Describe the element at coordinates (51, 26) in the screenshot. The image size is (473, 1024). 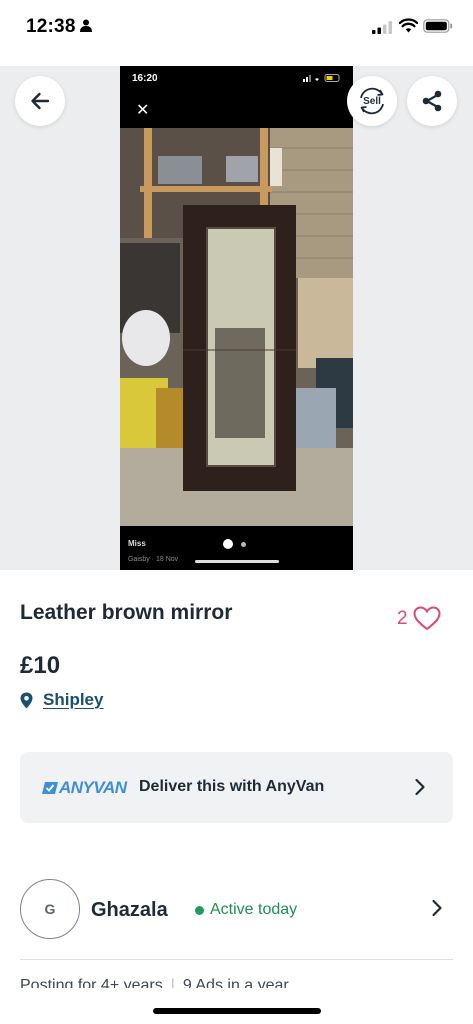
I see `status-time: 12:38` at that location.